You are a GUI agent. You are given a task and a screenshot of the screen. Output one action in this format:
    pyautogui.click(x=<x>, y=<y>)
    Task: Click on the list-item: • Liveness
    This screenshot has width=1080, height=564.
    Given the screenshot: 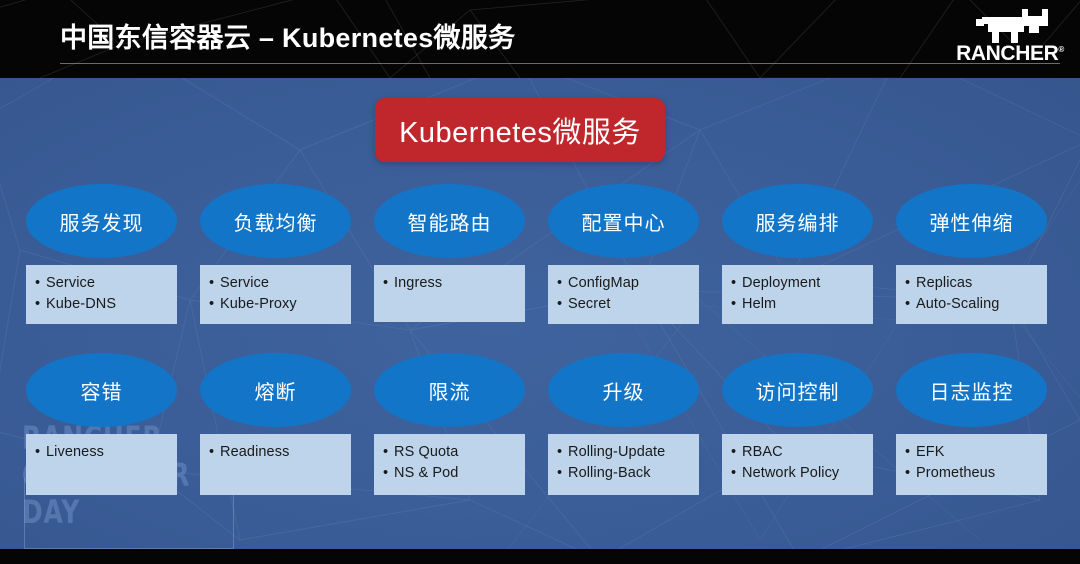 What is the action you would take?
    pyautogui.click(x=101, y=452)
    